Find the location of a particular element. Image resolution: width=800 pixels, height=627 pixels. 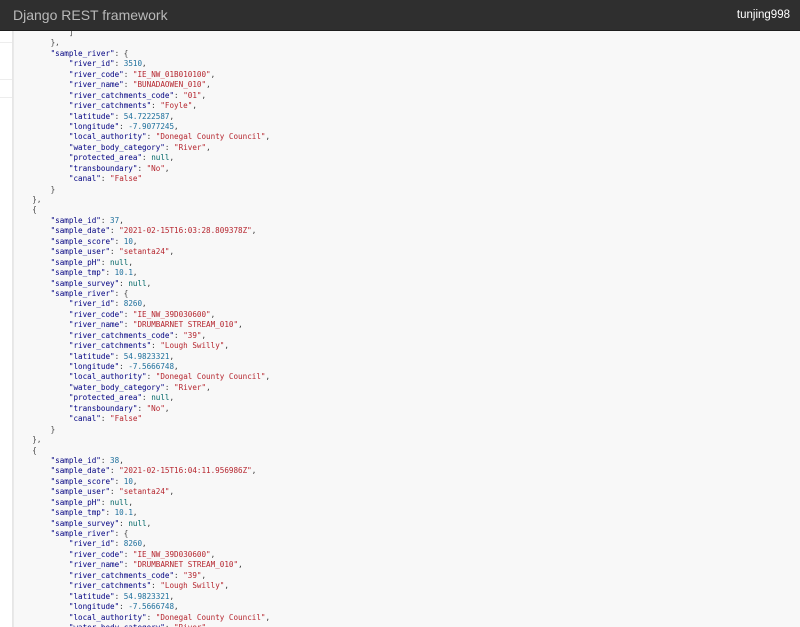

json-line: "latitude": 54.7222587, is located at coordinates (121, 116).